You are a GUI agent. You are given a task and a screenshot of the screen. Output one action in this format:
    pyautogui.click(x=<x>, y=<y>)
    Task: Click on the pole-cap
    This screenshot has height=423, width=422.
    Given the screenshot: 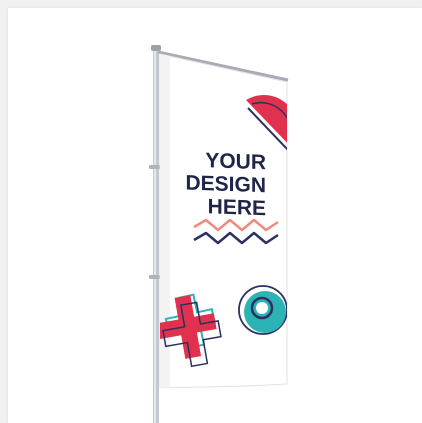 What is the action you would take?
    pyautogui.click(x=156, y=48)
    